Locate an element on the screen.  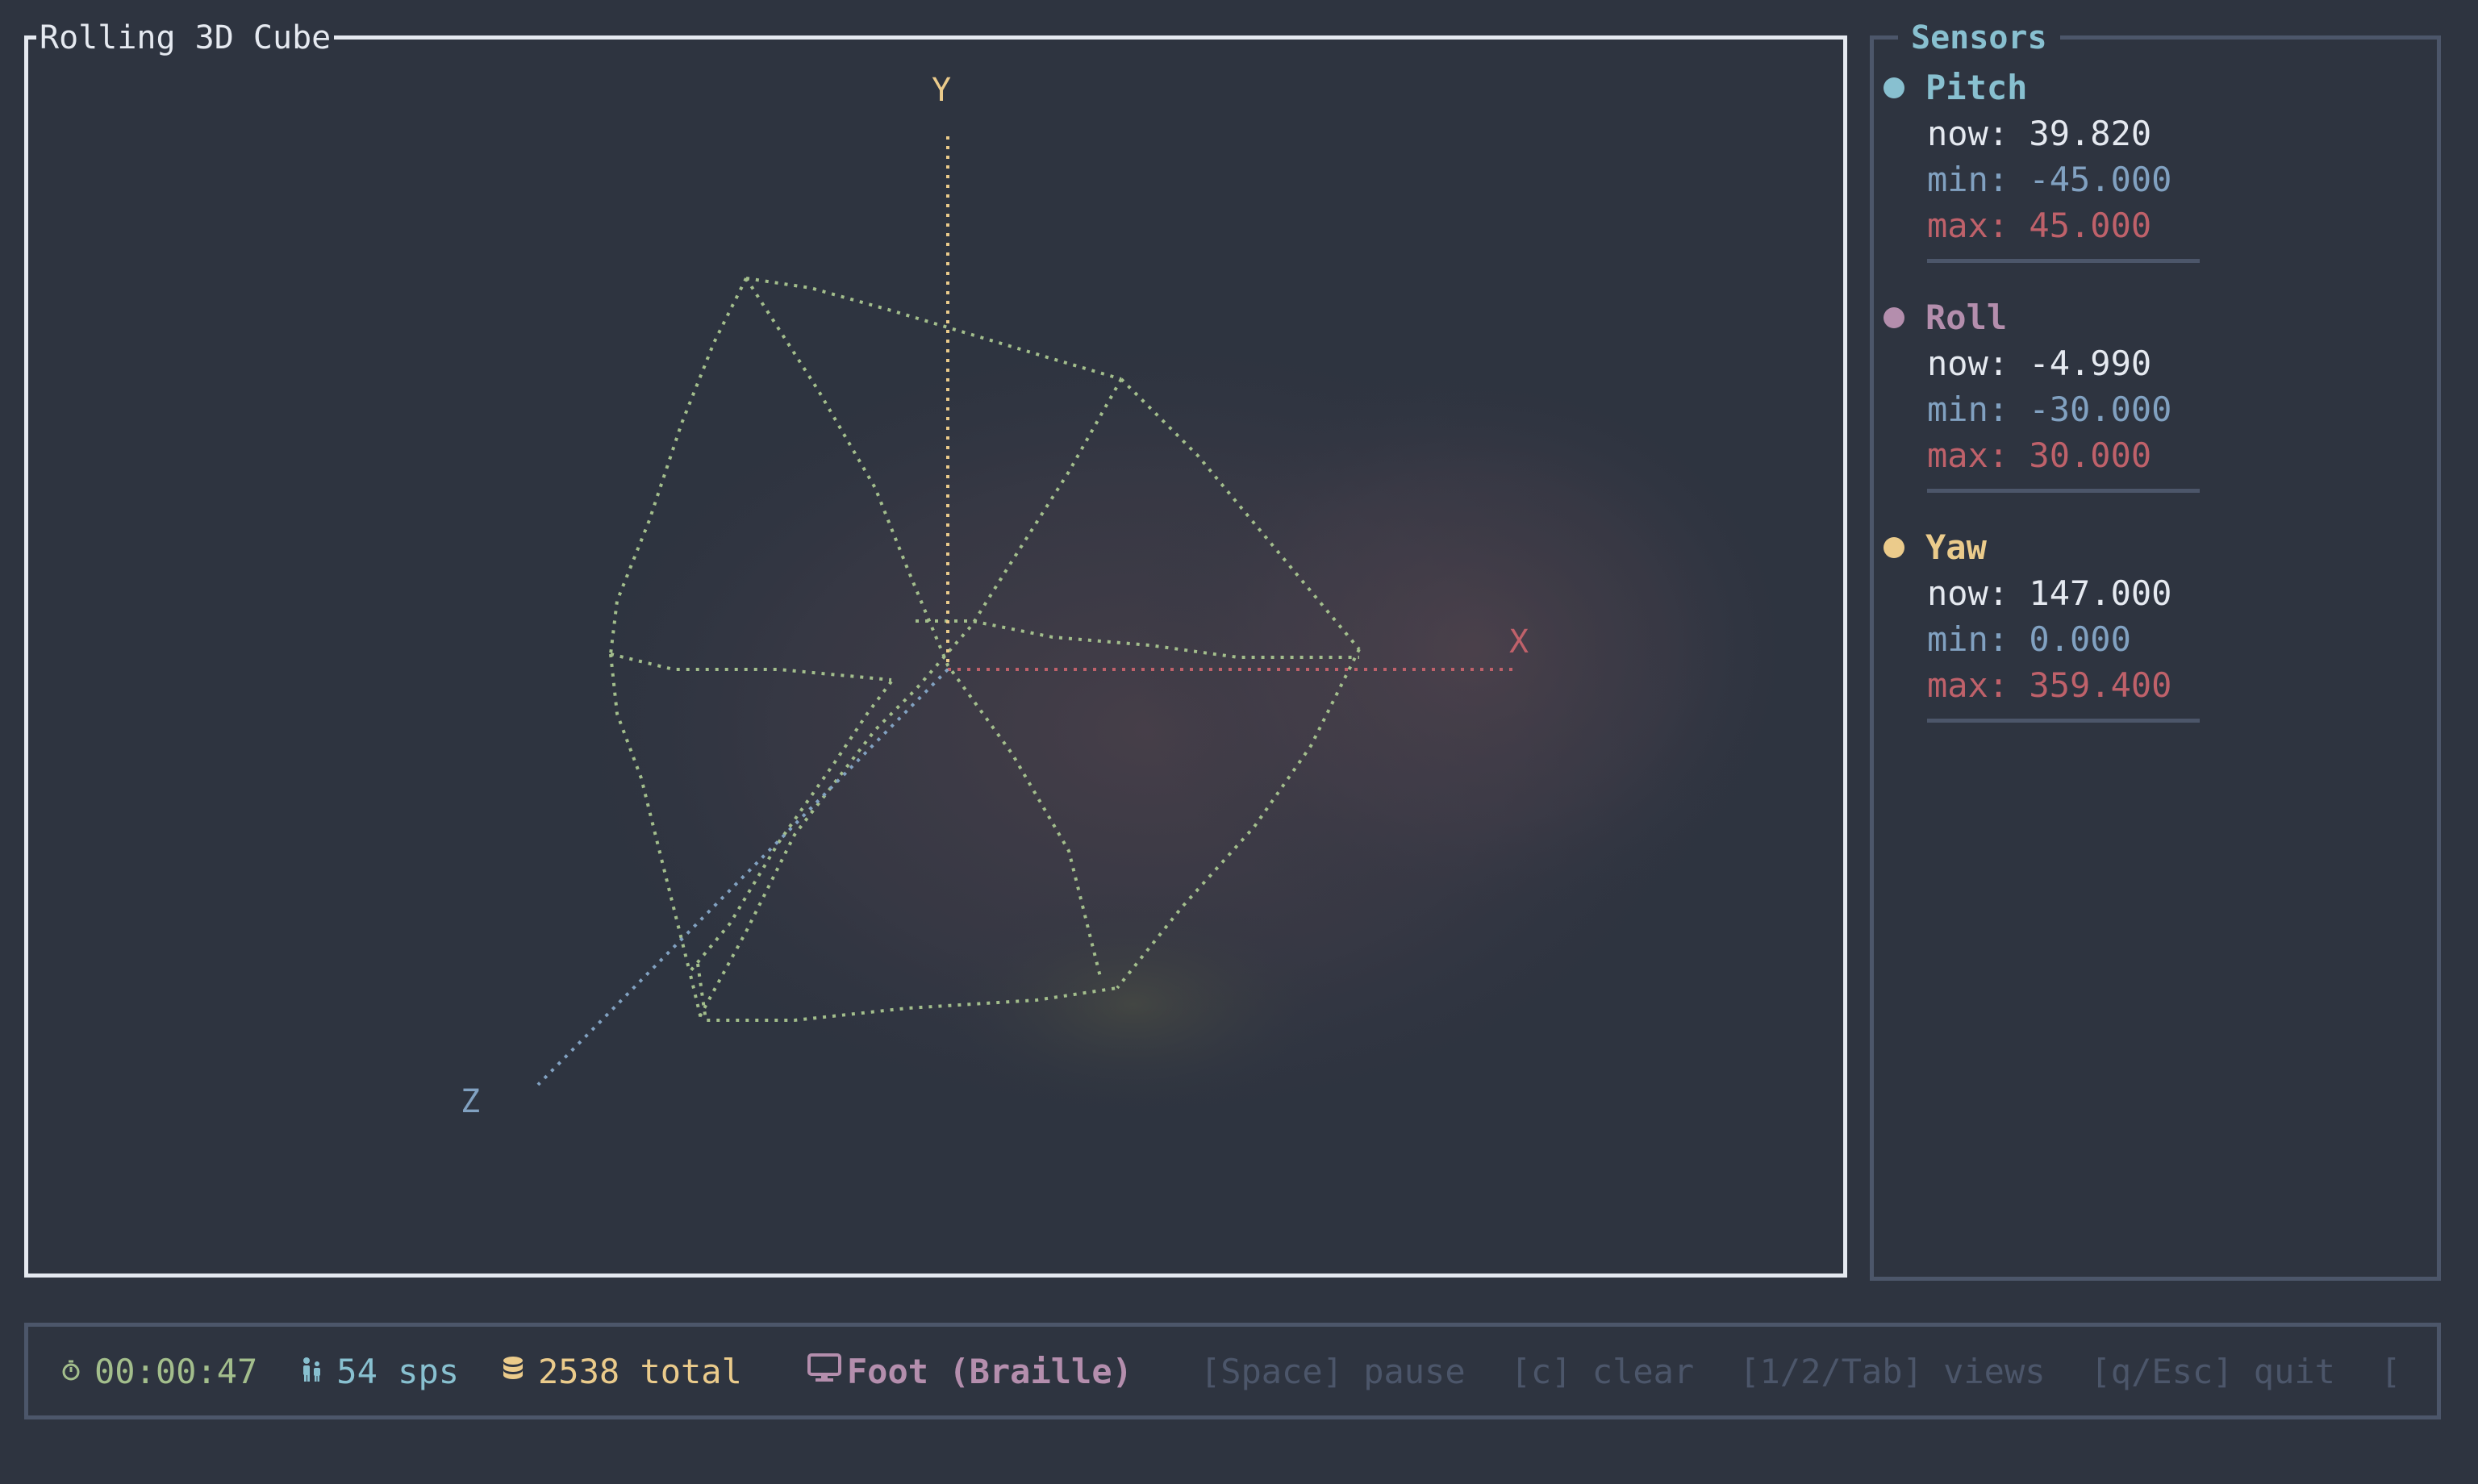
sensor-max: max: 45.000 is located at coordinates (2040, 225).